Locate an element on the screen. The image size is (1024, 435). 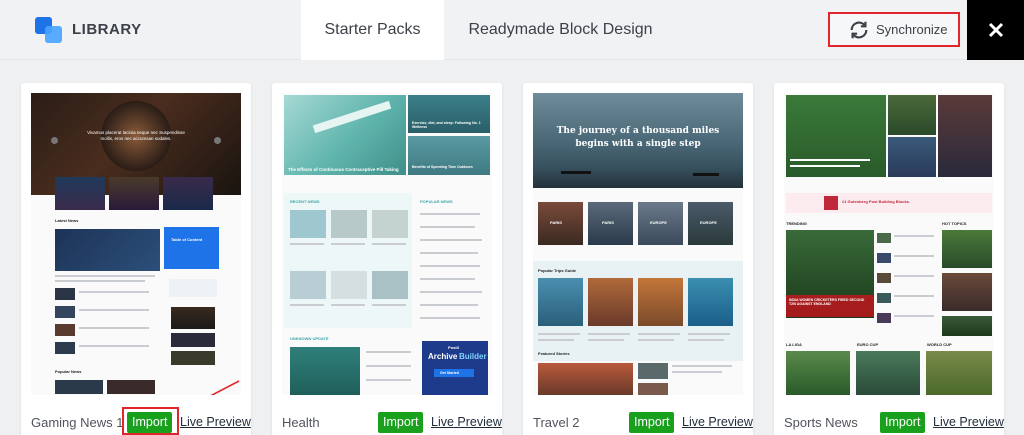
library-title: LIBRARY is located at coordinates (107, 29).